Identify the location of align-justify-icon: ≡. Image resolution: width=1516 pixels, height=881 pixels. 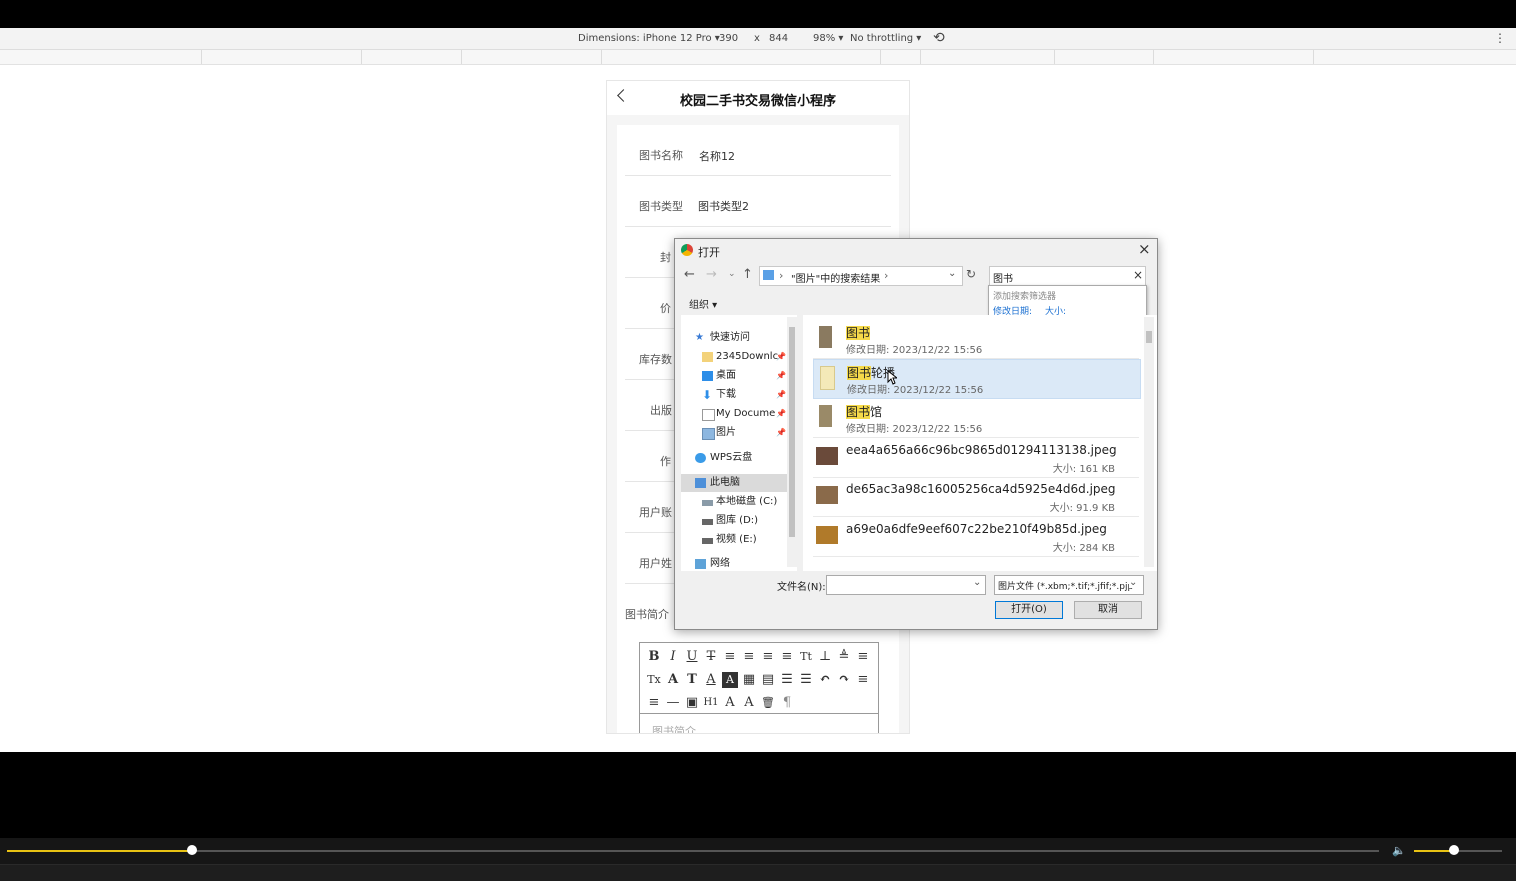
(787, 657).